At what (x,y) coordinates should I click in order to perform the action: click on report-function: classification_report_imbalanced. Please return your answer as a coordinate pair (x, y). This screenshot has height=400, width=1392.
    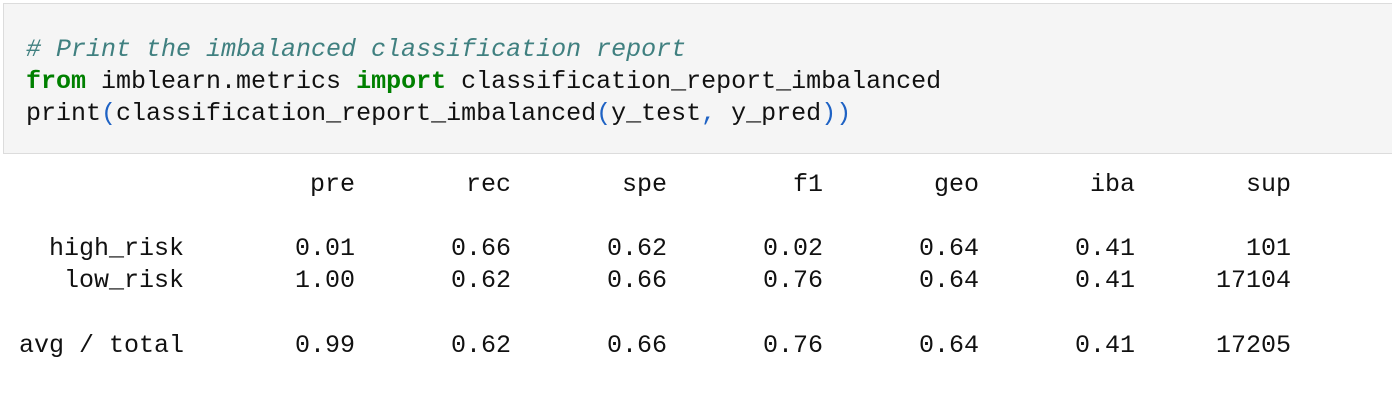
    Looking at the image, I should click on (356, 113).